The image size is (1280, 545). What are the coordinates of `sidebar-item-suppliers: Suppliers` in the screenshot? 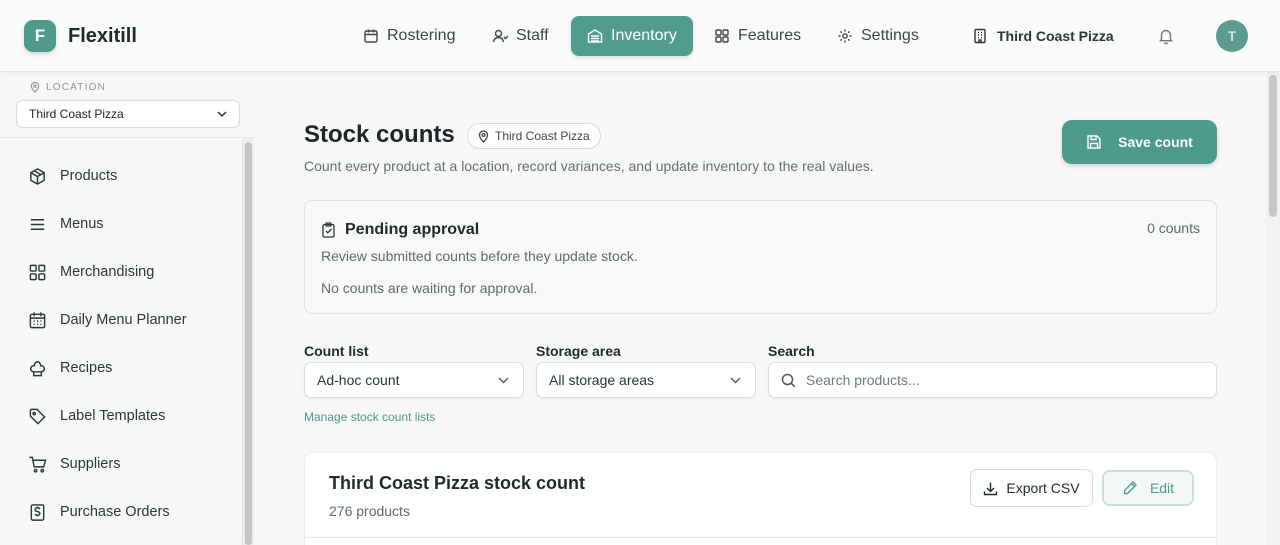 It's located at (74, 464).